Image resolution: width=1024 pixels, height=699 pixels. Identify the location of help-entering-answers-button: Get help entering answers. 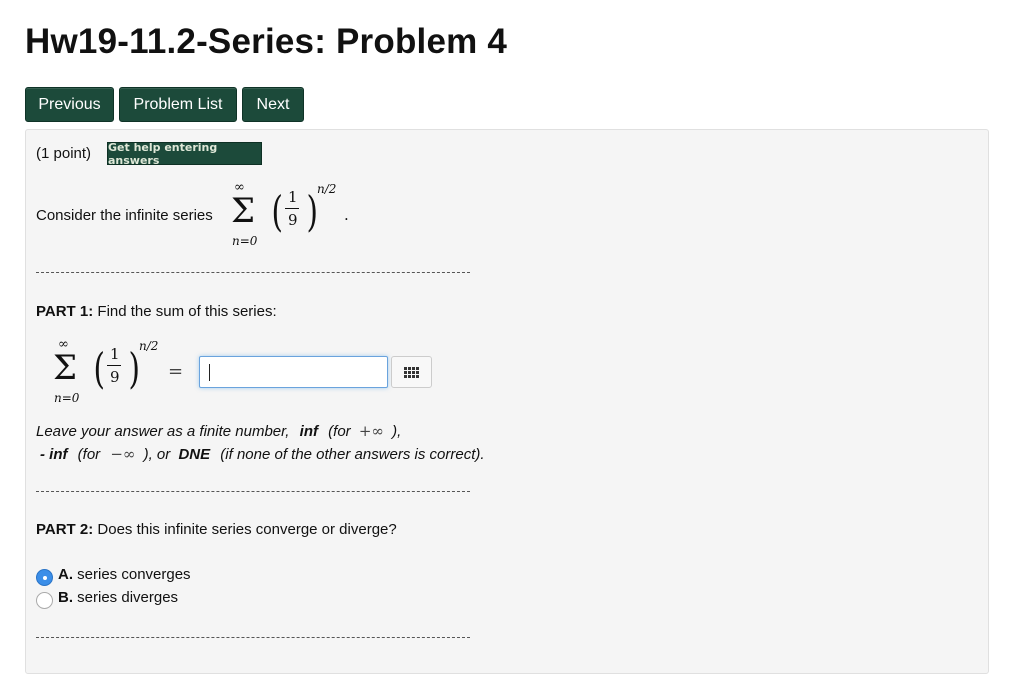
(184, 154).